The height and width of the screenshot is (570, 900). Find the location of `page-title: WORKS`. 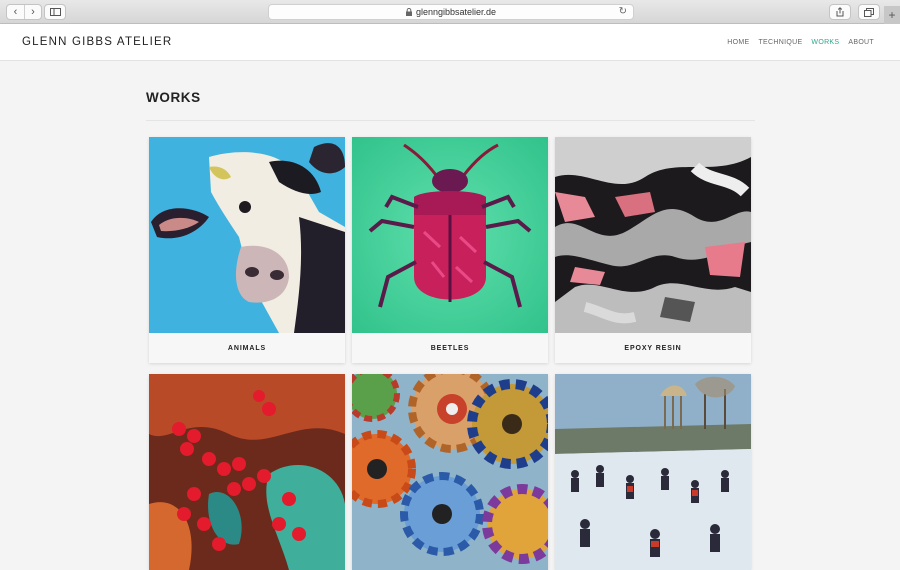

page-title: WORKS is located at coordinates (173, 97).